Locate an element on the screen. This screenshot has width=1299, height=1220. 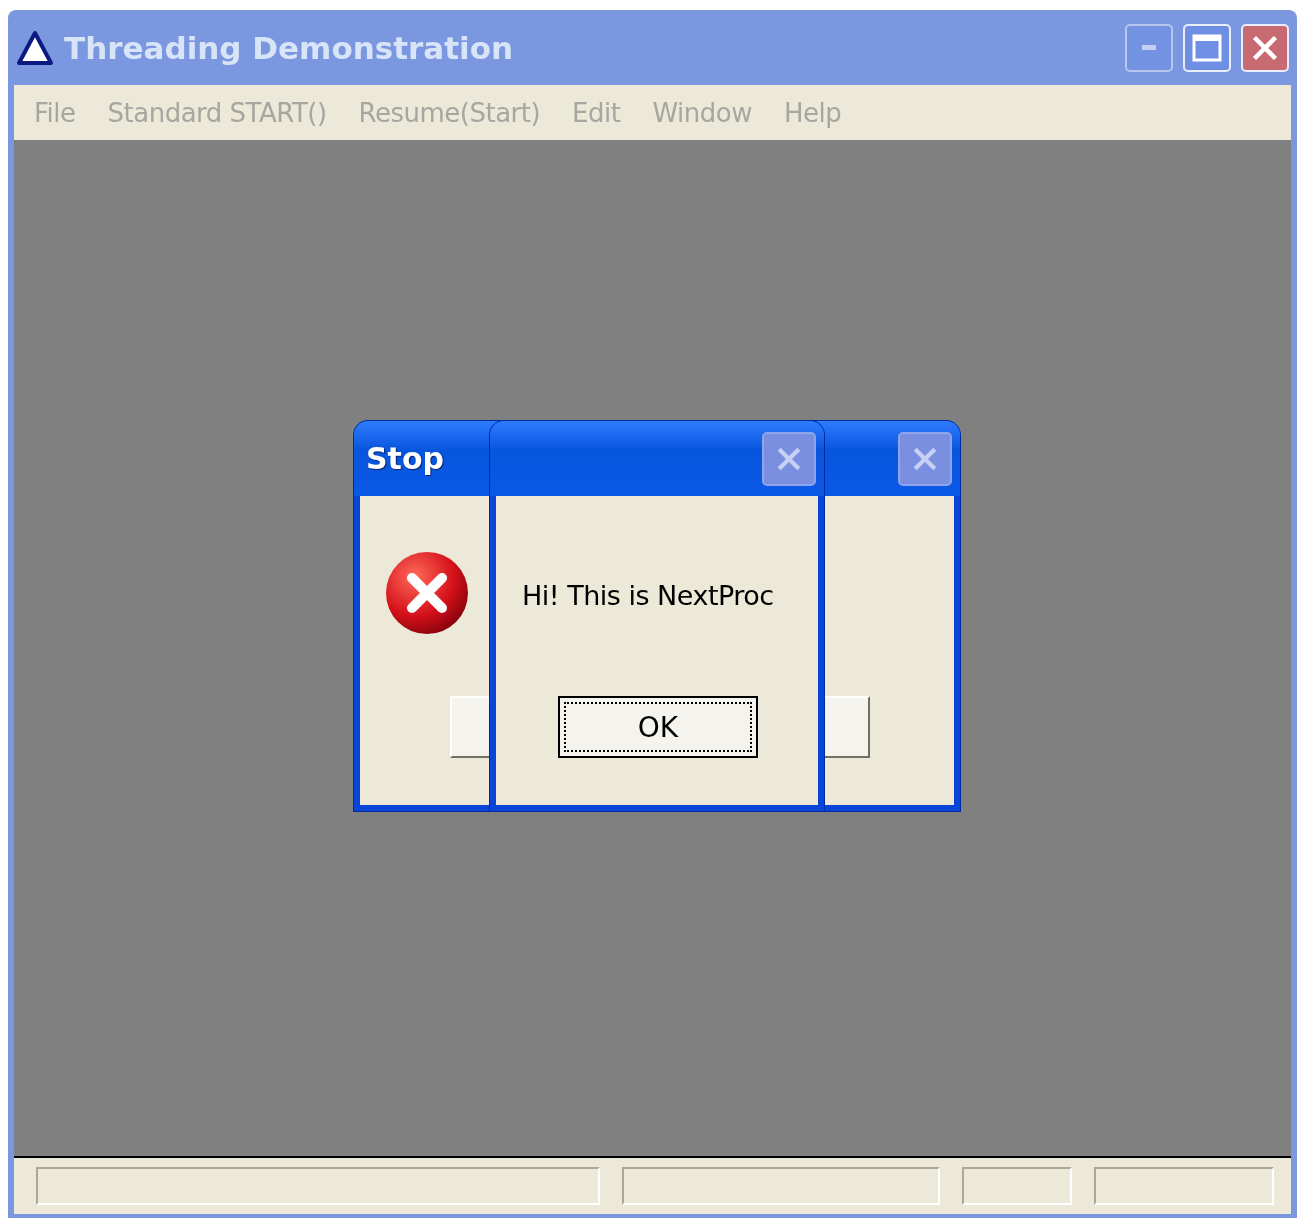
dialog-title: Stop is located at coordinates (405, 458).